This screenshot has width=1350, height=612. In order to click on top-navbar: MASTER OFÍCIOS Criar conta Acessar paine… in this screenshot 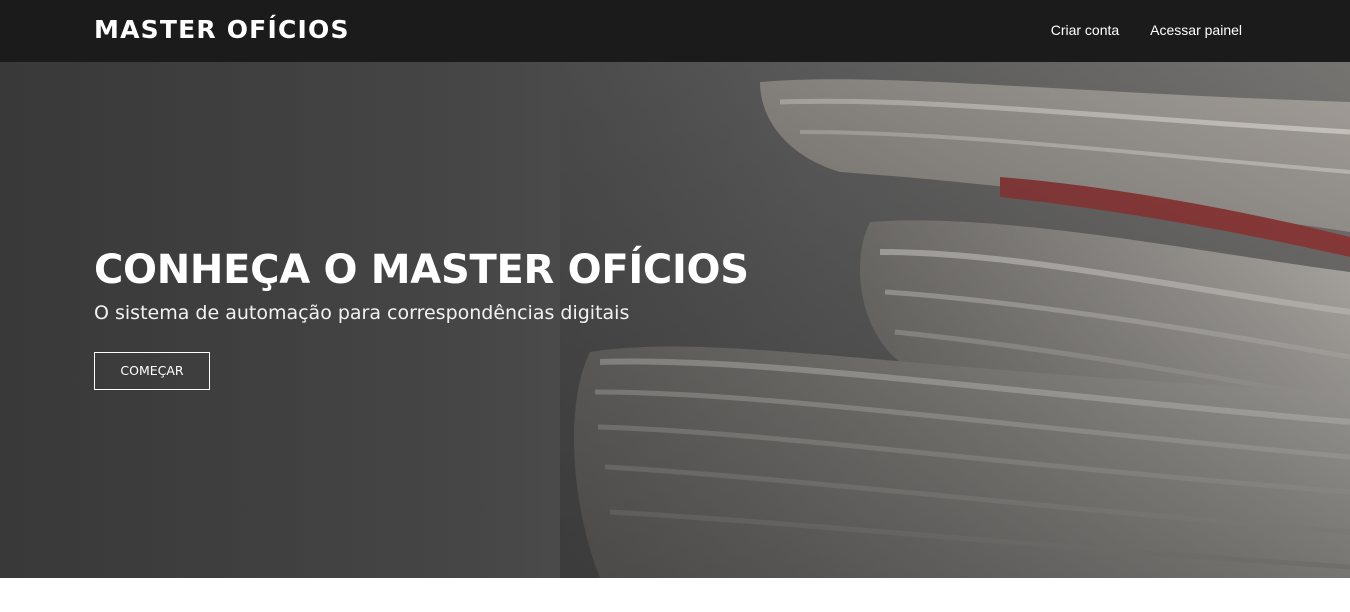, I will do `click(675, 31)`.